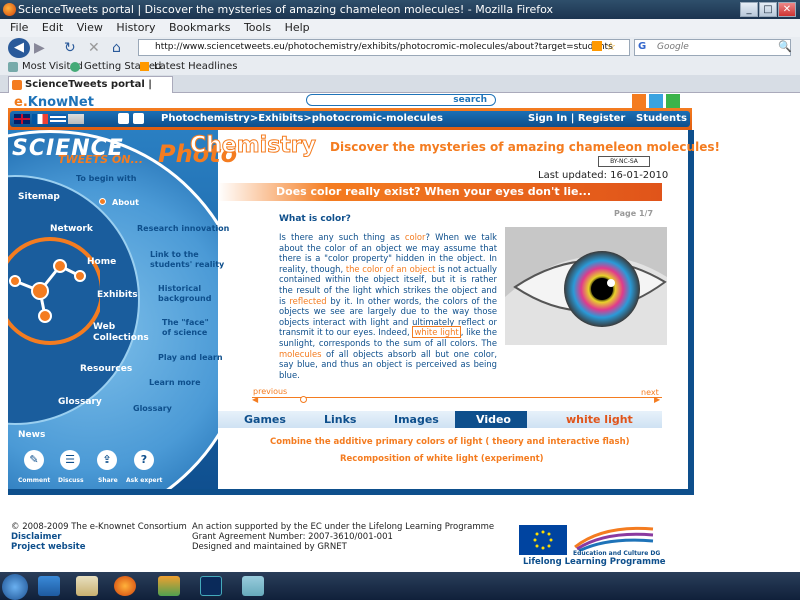 Image resolution: width=800 pixels, height=600 pixels. Describe the element at coordinates (199, 27) in the screenshot. I see `menu-bookmarks: Bookmarks` at that location.